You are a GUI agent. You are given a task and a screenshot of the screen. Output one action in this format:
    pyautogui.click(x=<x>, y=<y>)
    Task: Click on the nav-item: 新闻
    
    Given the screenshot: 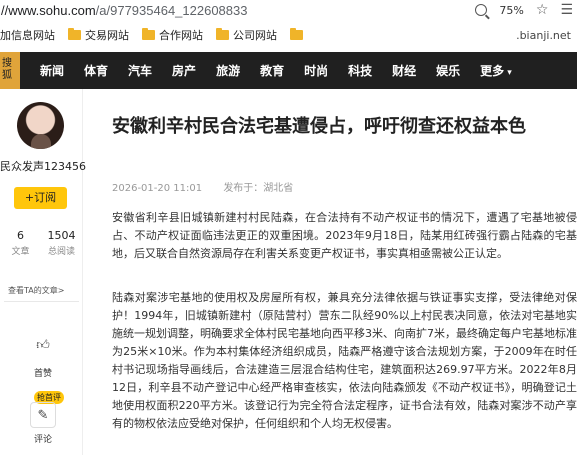 What is the action you would take?
    pyautogui.click(x=52, y=70)
    